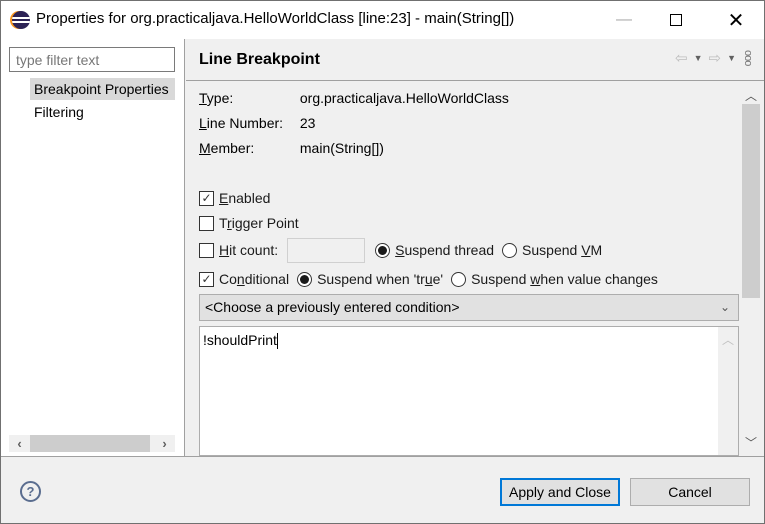 The height and width of the screenshot is (524, 765). What do you see at coordinates (305, 279) in the screenshot?
I see `suspend-when-true-radio` at bounding box center [305, 279].